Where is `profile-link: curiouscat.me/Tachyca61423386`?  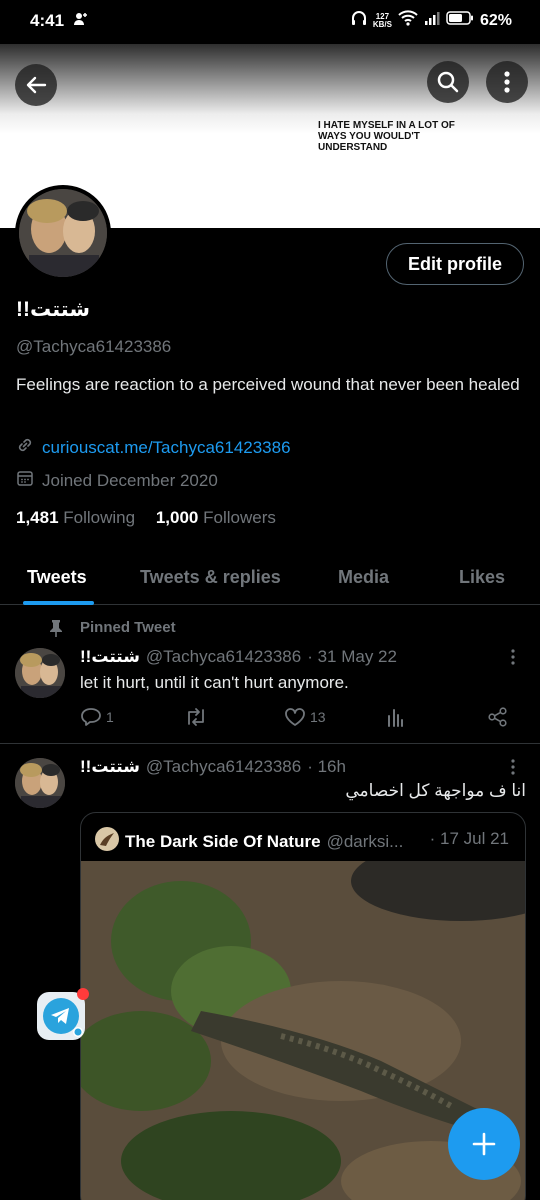
profile-link: curiouscat.me/Tachyca61423386 is located at coordinates (166, 448).